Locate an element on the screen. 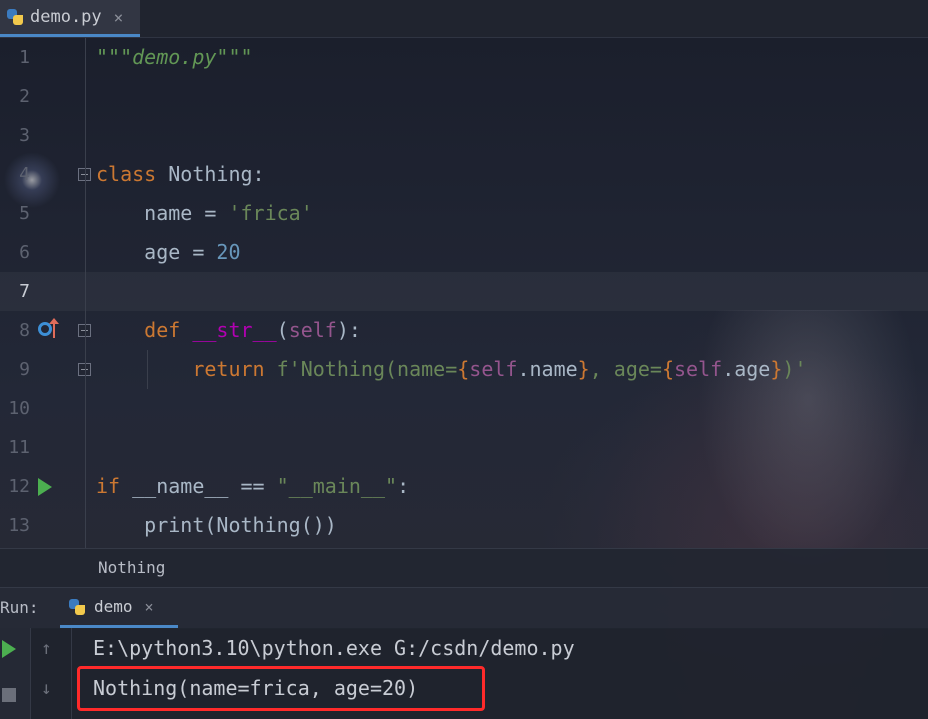 The height and width of the screenshot is (719, 928). code-text: : is located at coordinates (403, 486).